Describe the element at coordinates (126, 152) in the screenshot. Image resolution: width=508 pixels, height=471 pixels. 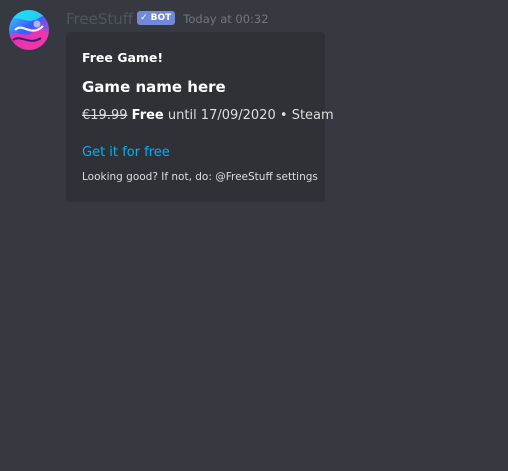
I see `get-it-free-link: Get it for free` at that location.